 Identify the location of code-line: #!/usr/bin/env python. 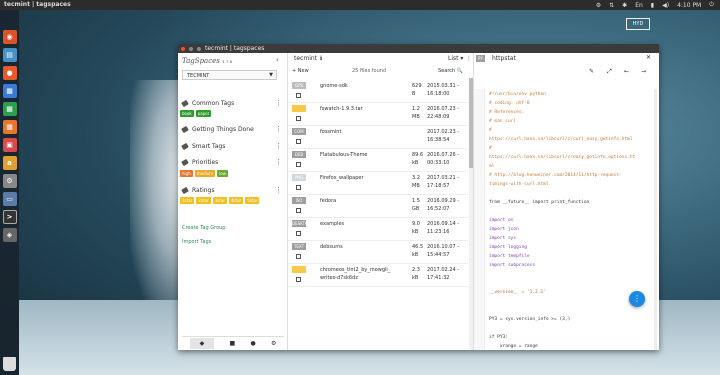
(517, 94).